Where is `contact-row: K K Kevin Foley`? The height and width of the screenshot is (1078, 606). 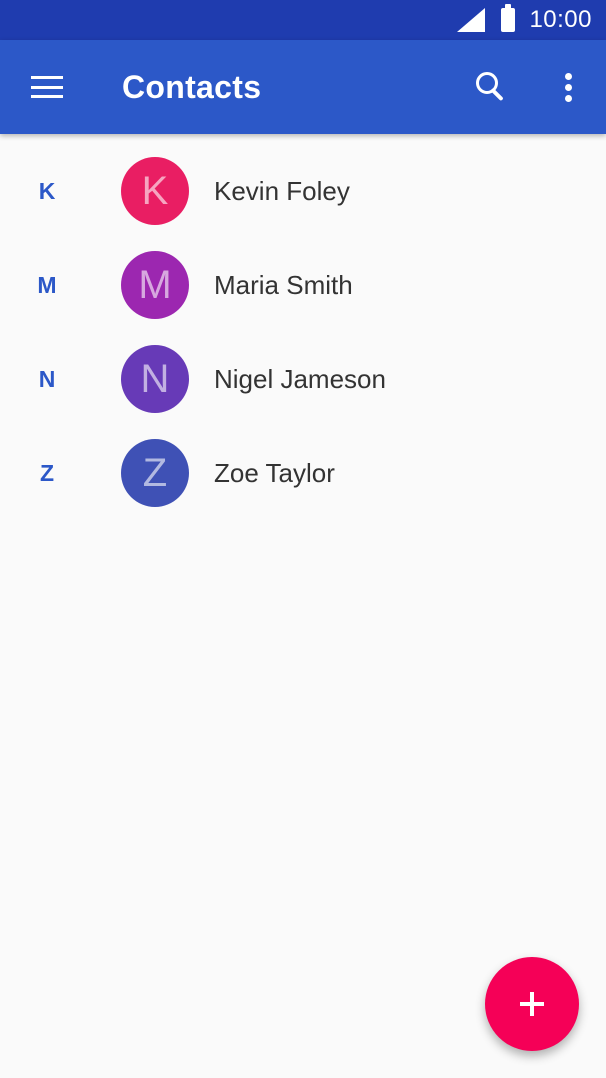 contact-row: K K Kevin Foley is located at coordinates (303, 191).